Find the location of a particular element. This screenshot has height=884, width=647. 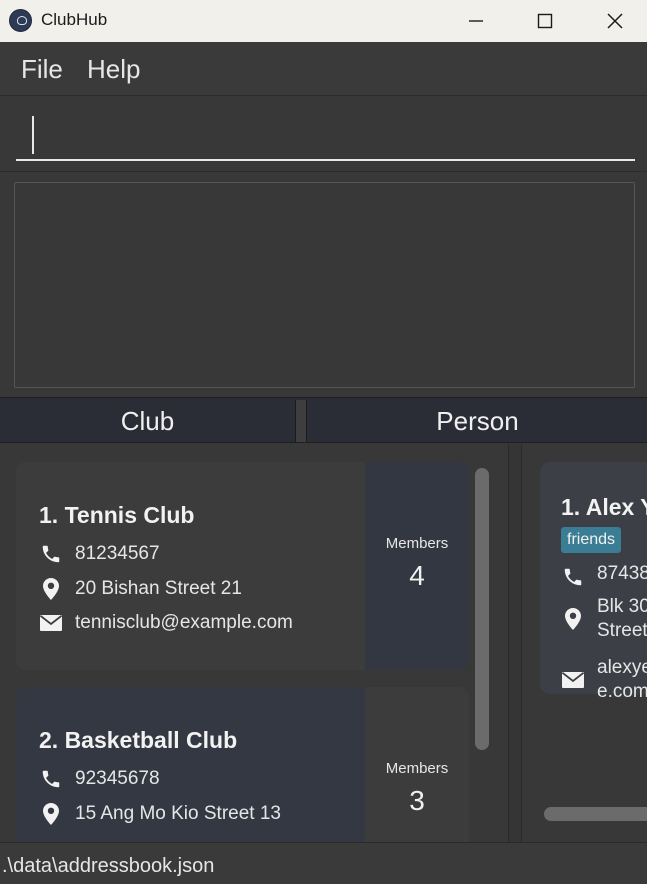

members-panel: Members 3 is located at coordinates (417, 764).